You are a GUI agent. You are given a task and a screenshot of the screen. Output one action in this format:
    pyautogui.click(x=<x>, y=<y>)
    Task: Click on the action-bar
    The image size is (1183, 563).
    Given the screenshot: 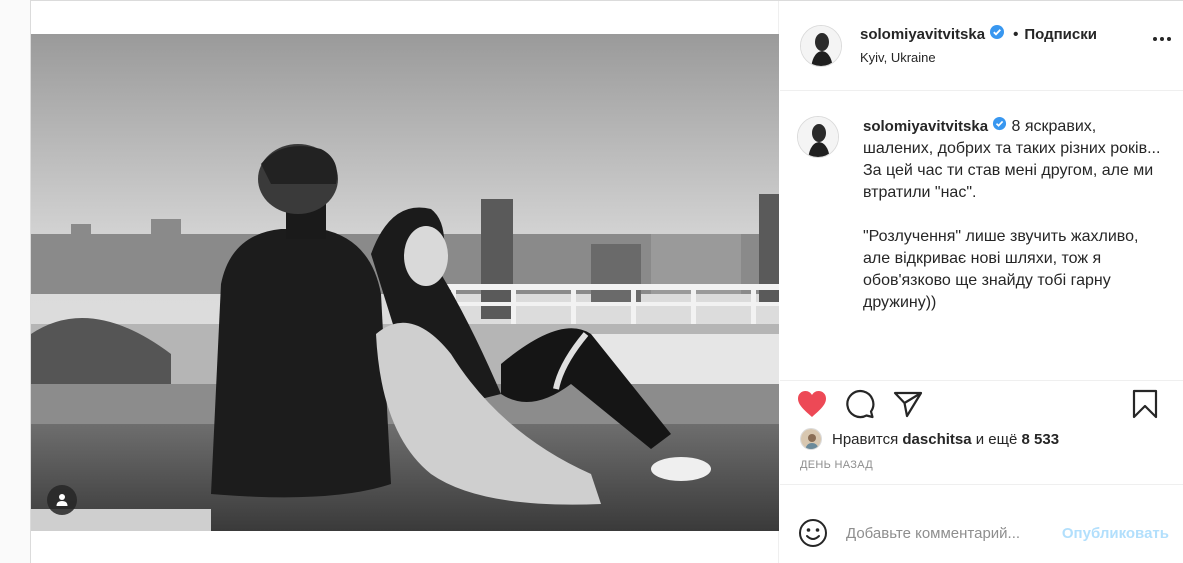 What is the action you would take?
    pyautogui.click(x=981, y=404)
    